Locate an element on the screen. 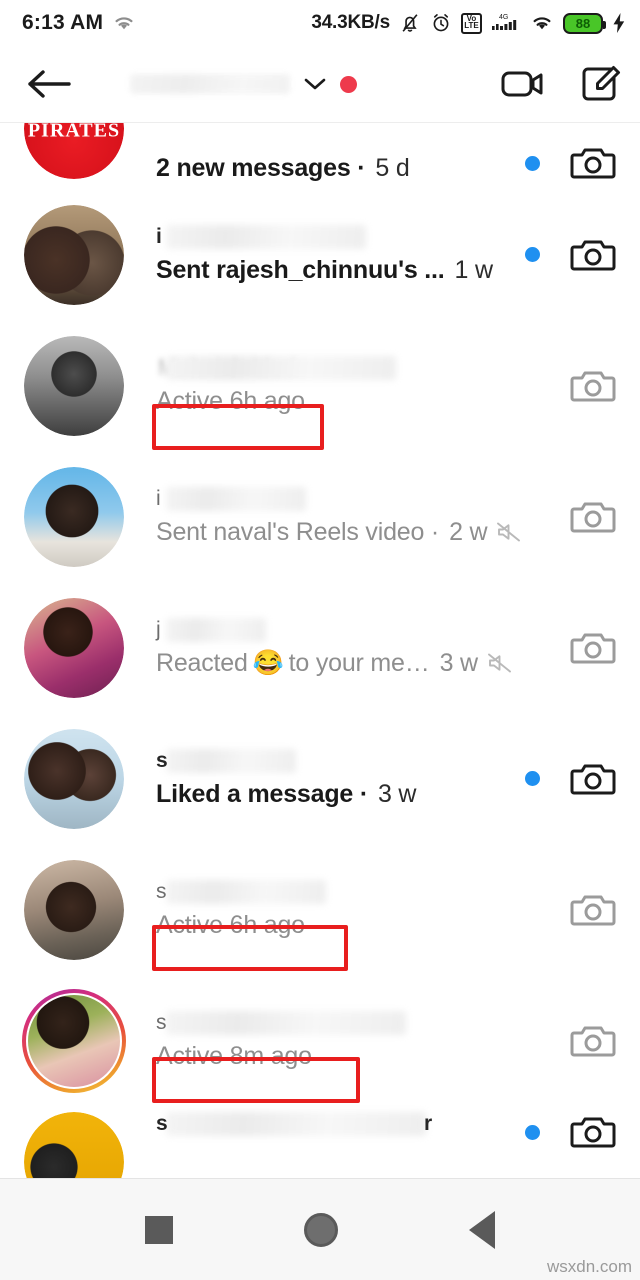 This screenshot has height=1280, width=640. conversation-preview: Active 8m ago is located at coordinates (340, 1056).